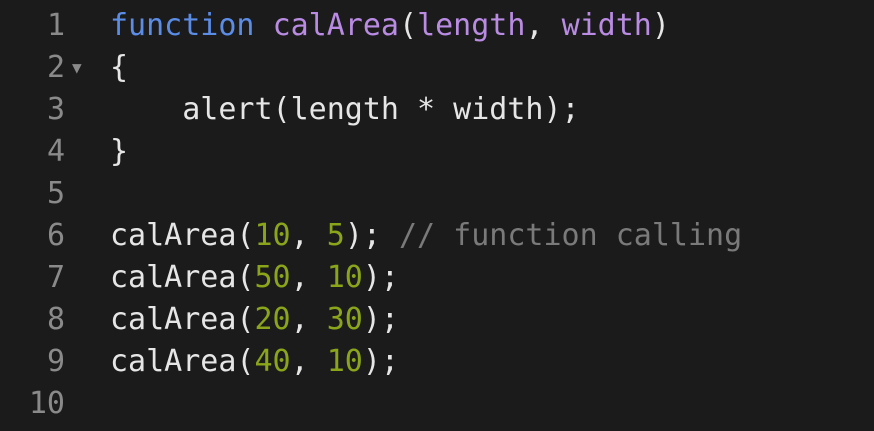 The image size is (874, 431). Describe the element at coordinates (660, 25) in the screenshot. I see `code-token: )` at that location.